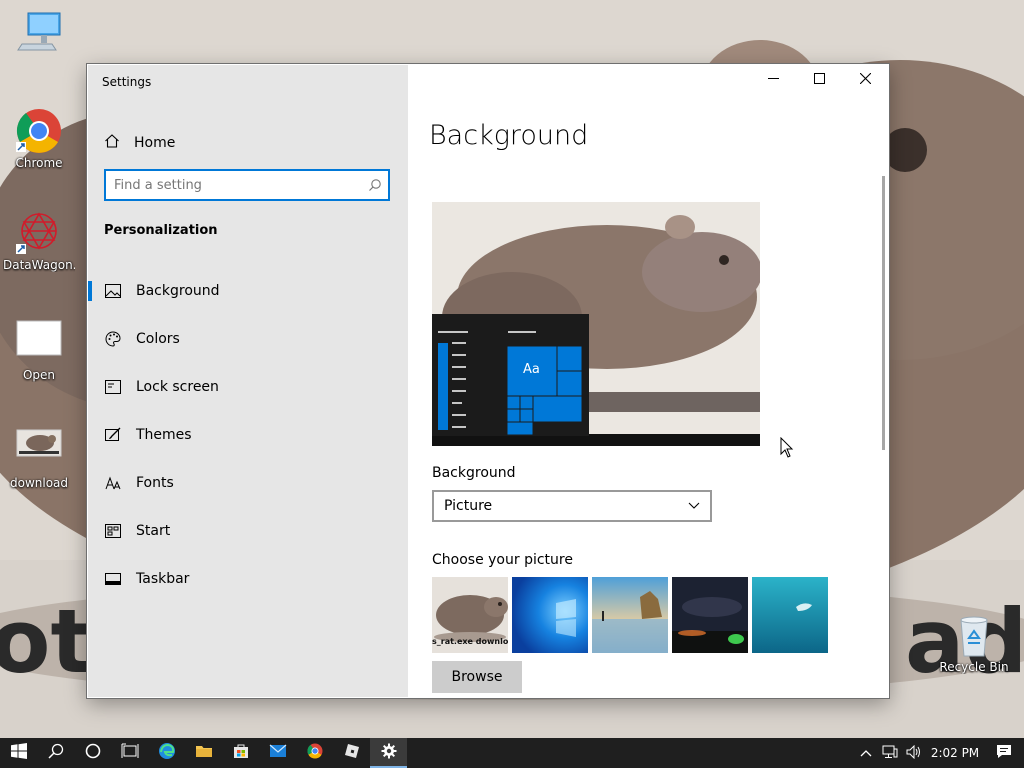 This screenshot has height=768, width=1024. I want to click on start-button, so click(18, 753).